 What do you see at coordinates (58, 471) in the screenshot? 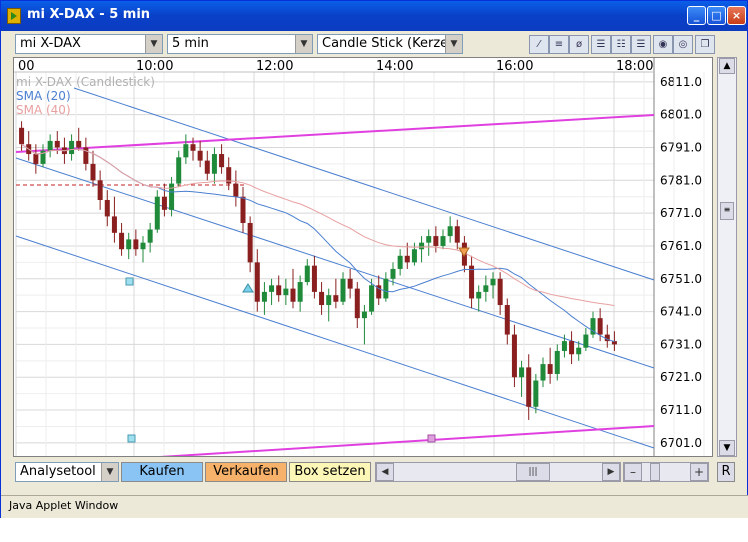
I see `analysetool-label: Analysetool` at bounding box center [58, 471].